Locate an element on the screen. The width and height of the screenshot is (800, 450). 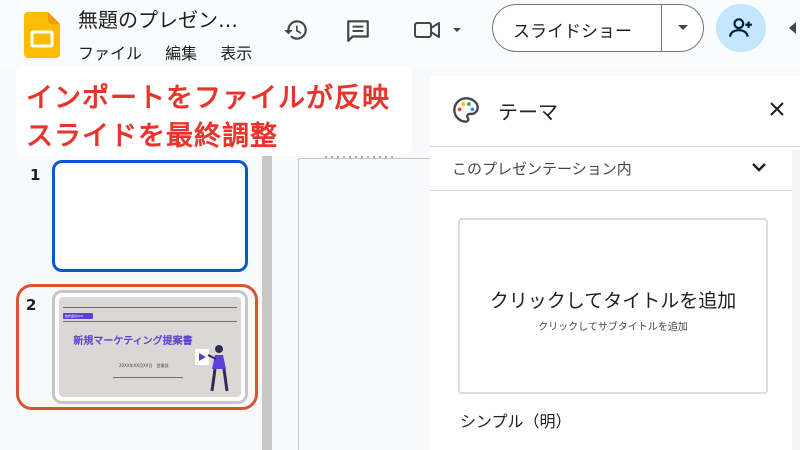
panel-title: テーマ is located at coordinates (528, 112).